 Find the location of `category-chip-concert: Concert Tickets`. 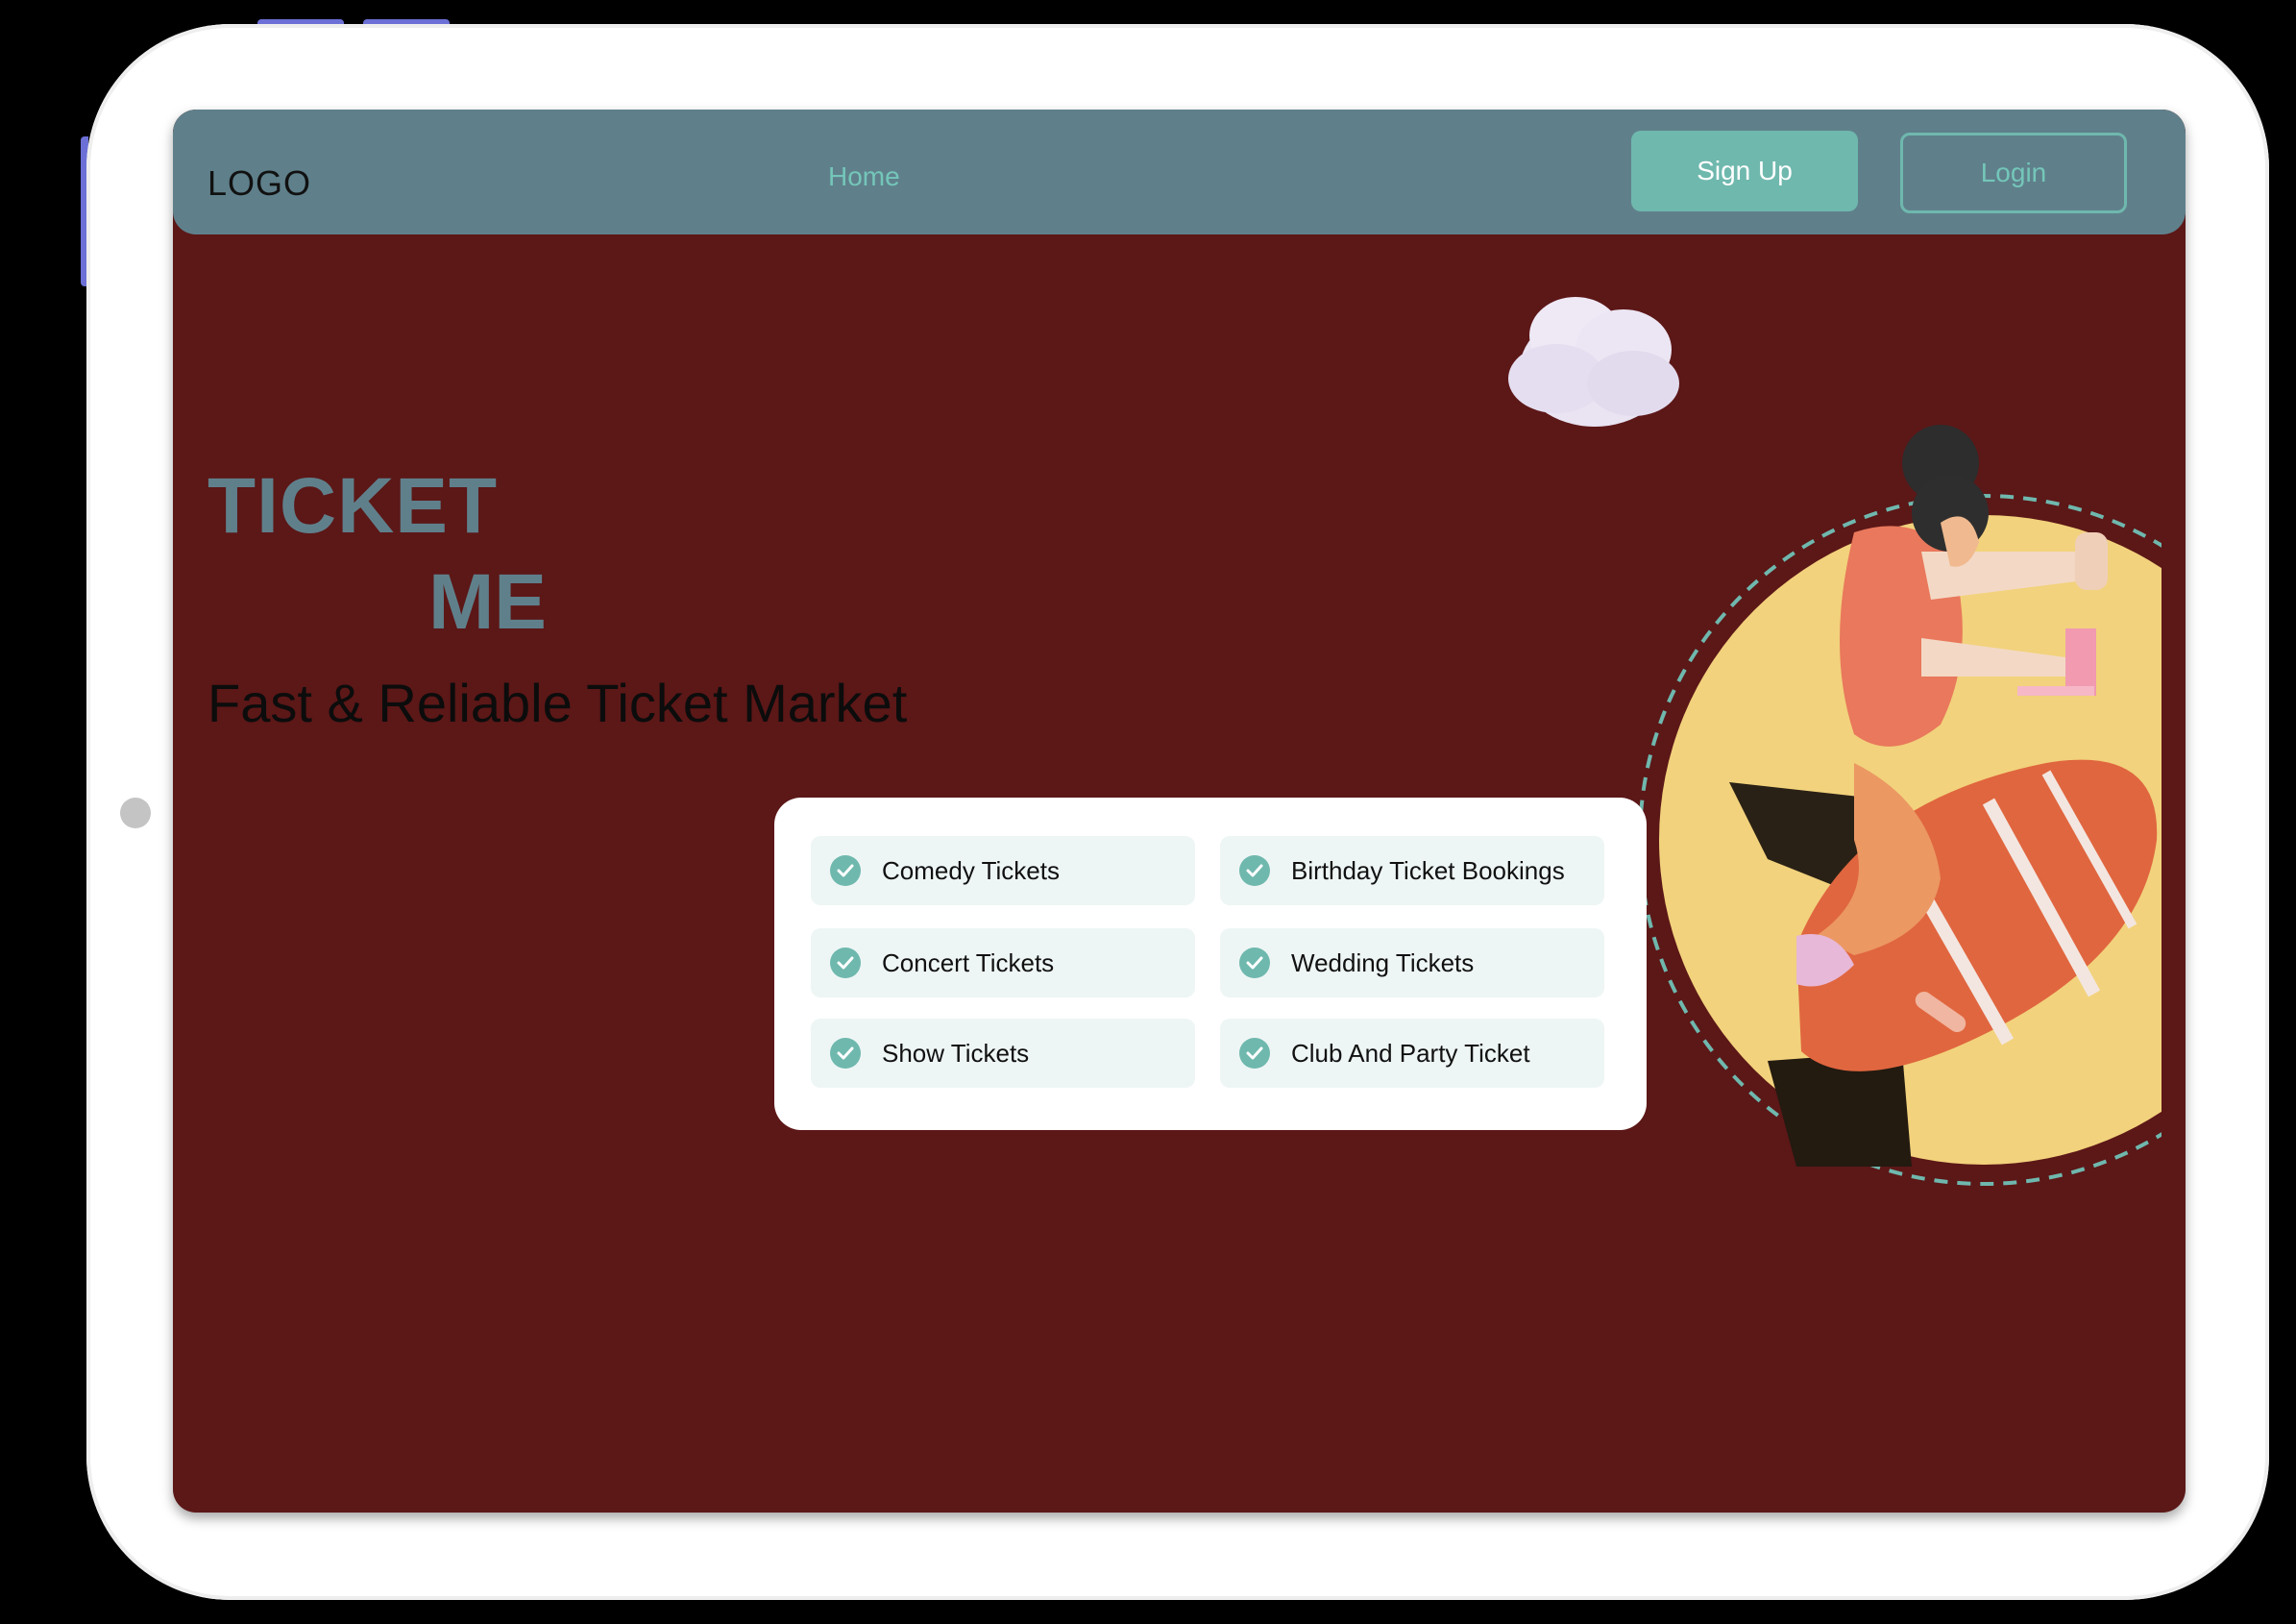

category-chip-concert: Concert Tickets is located at coordinates (1003, 962).